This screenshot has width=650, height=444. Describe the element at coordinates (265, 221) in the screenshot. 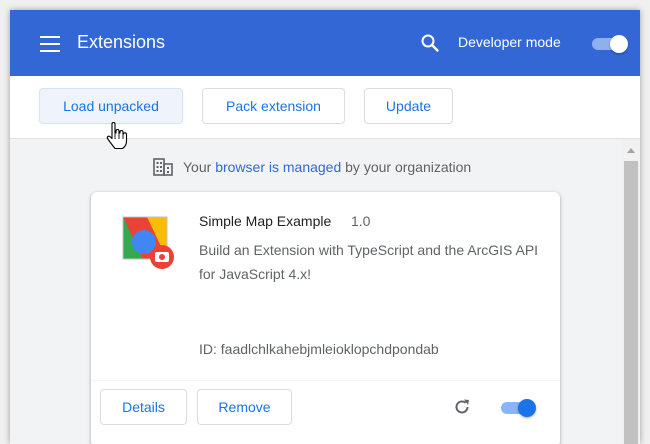

I see `extension-name: Simple Map Example` at that location.